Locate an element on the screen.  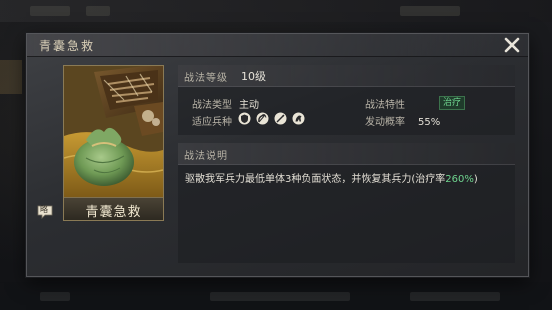
skill-type: 战法类型 主动 is located at coordinates (225, 103).